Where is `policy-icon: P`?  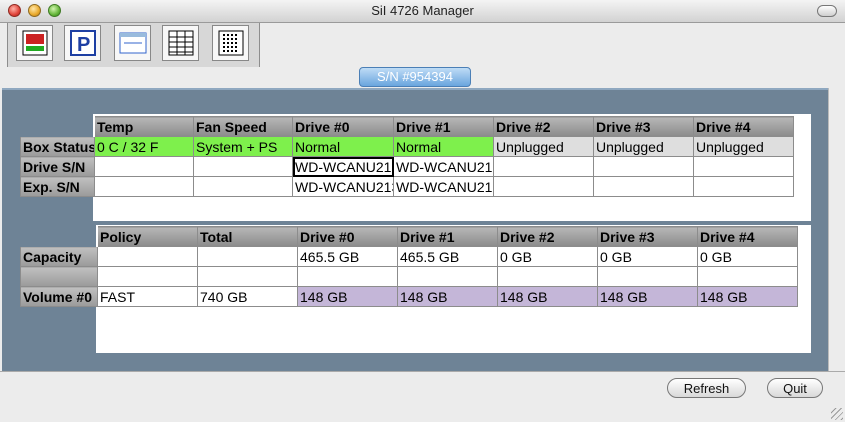 policy-icon: P is located at coordinates (83, 43).